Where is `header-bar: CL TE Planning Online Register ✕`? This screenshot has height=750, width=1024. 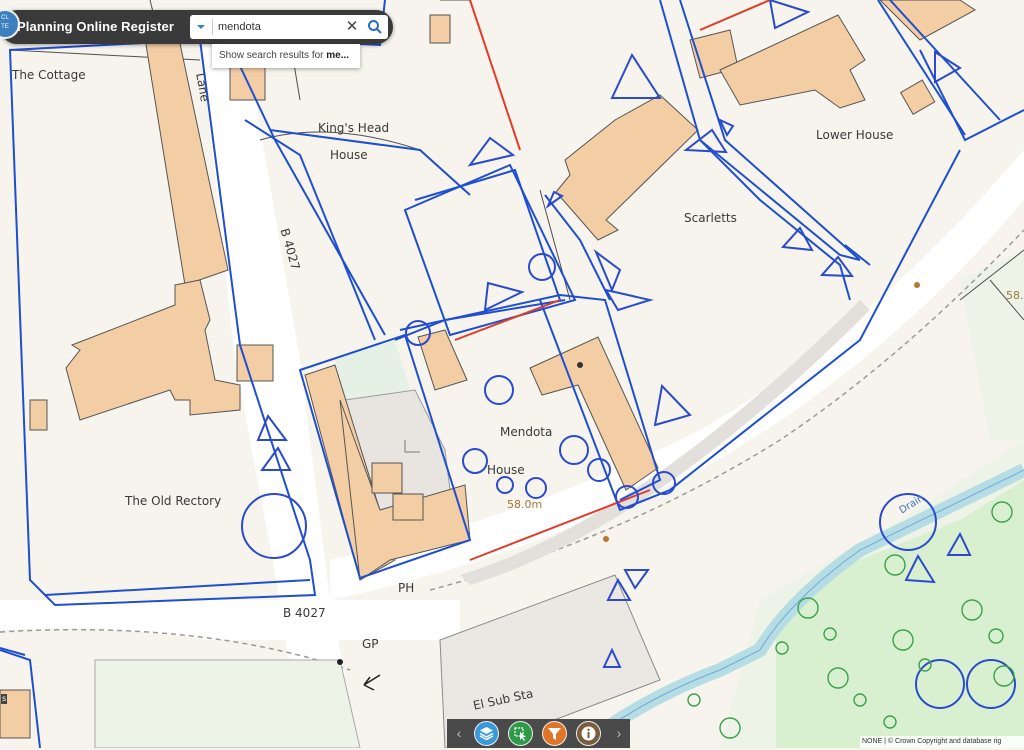 header-bar: CL TE Planning Online Register ✕ is located at coordinates (196, 26).